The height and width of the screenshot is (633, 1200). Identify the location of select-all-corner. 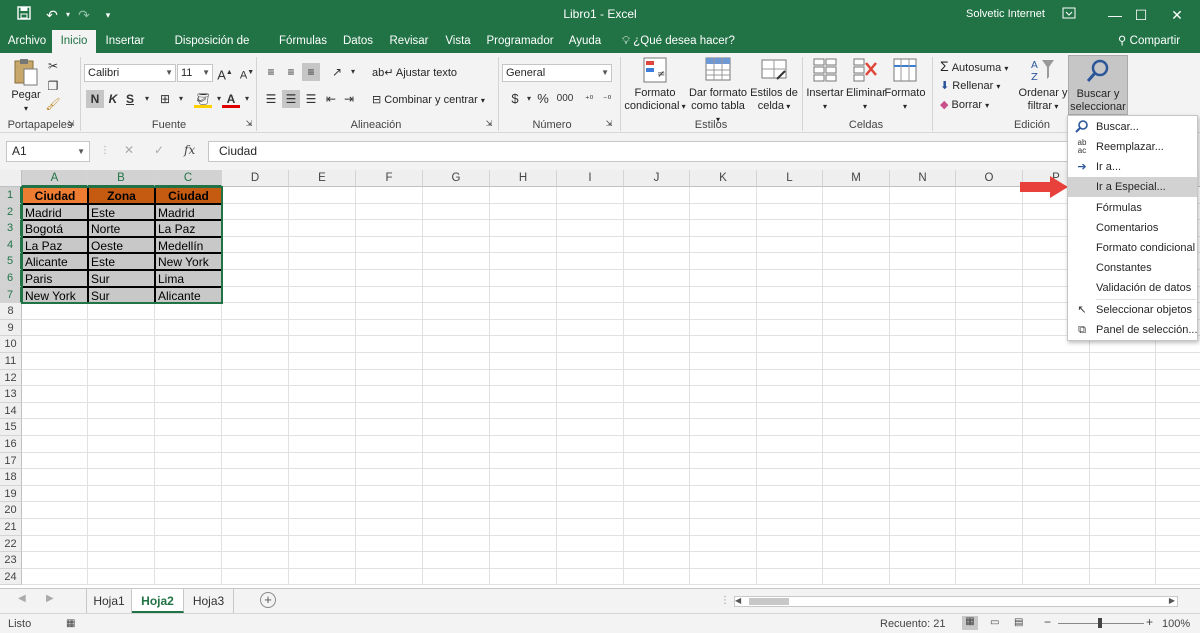
(11, 178).